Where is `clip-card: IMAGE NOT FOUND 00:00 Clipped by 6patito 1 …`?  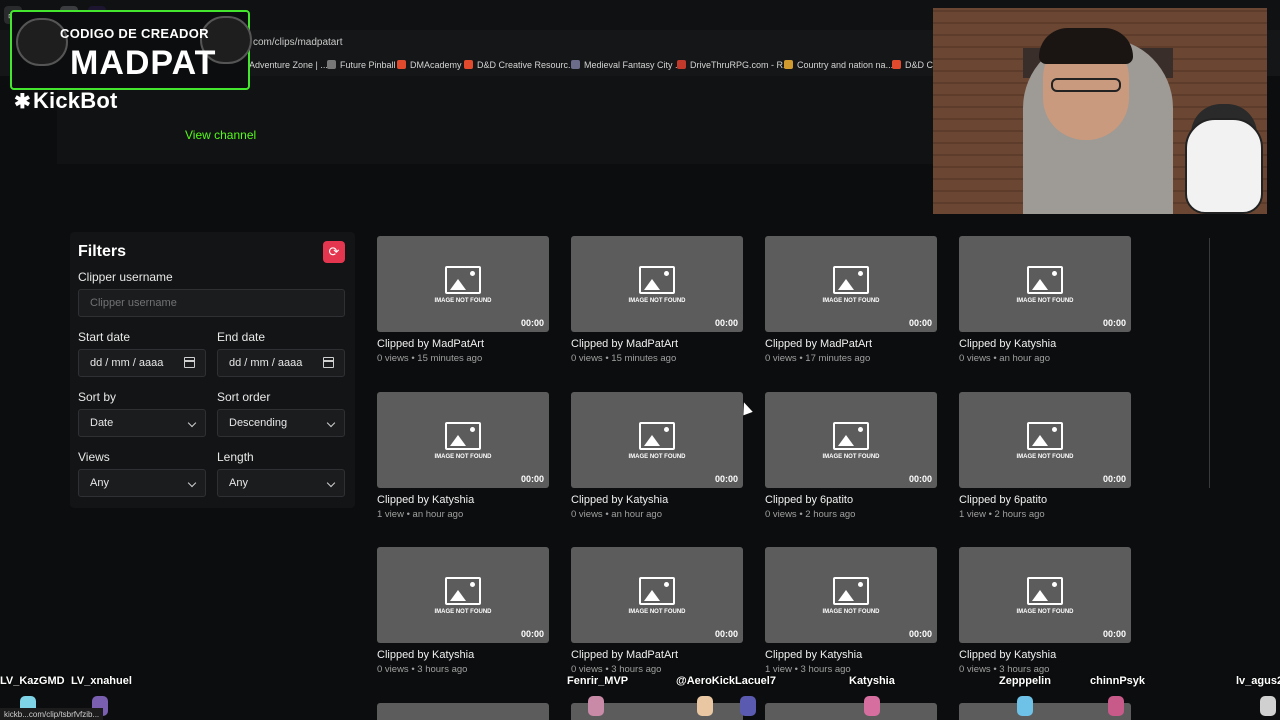 clip-card: IMAGE NOT FOUND 00:00 Clipped by 6patito 1 … is located at coordinates (1046, 458).